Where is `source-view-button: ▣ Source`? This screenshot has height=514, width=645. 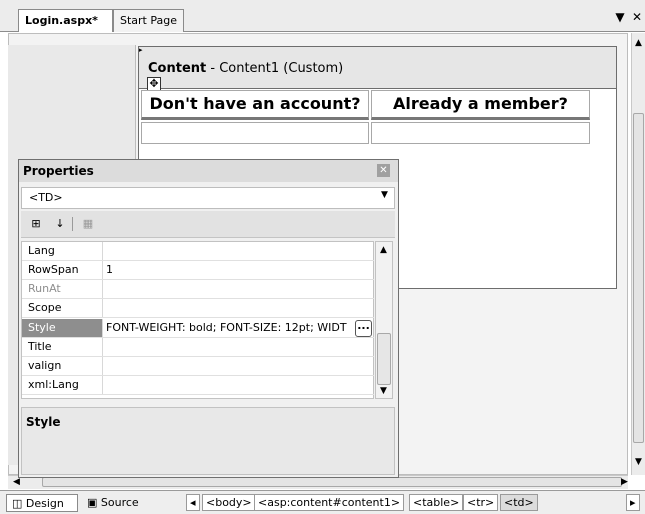 source-view-button: ▣ Source is located at coordinates (118, 503).